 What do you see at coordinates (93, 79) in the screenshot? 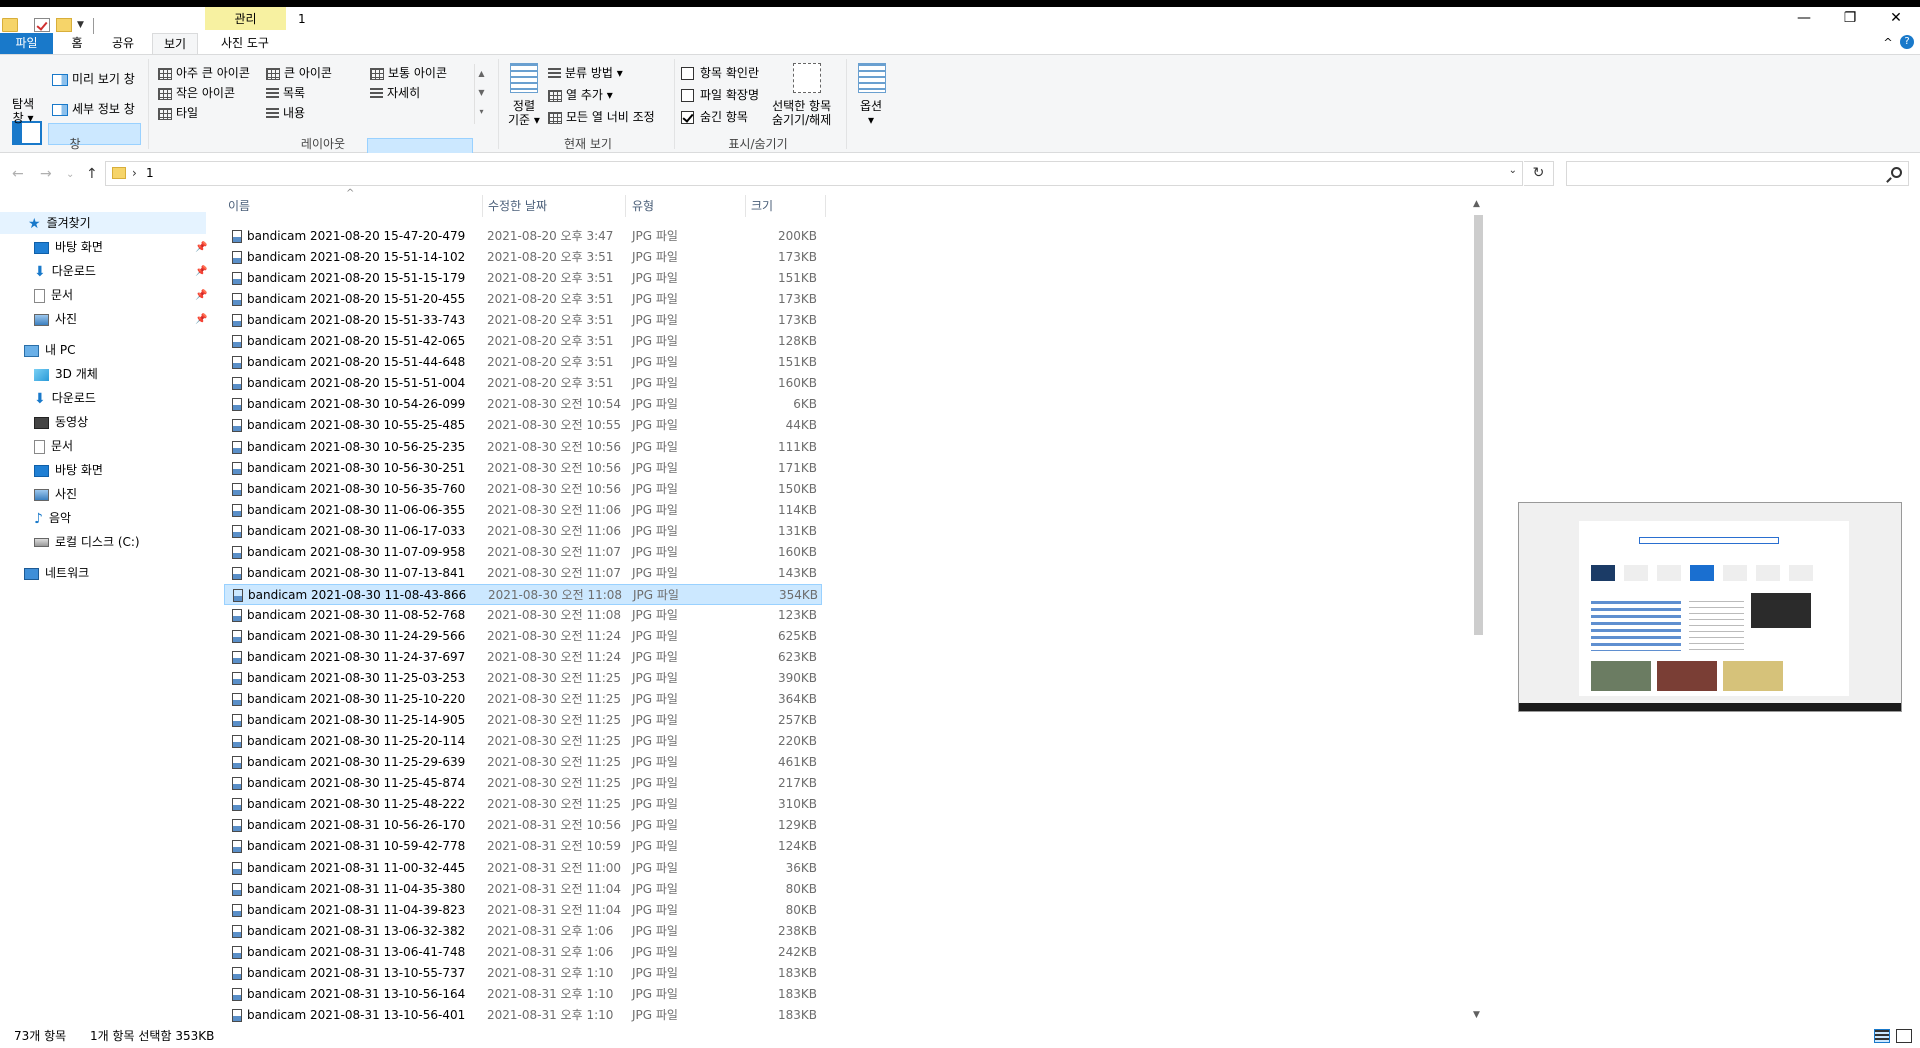
I see `preview-pane-button: 미리 보기 창` at bounding box center [93, 79].